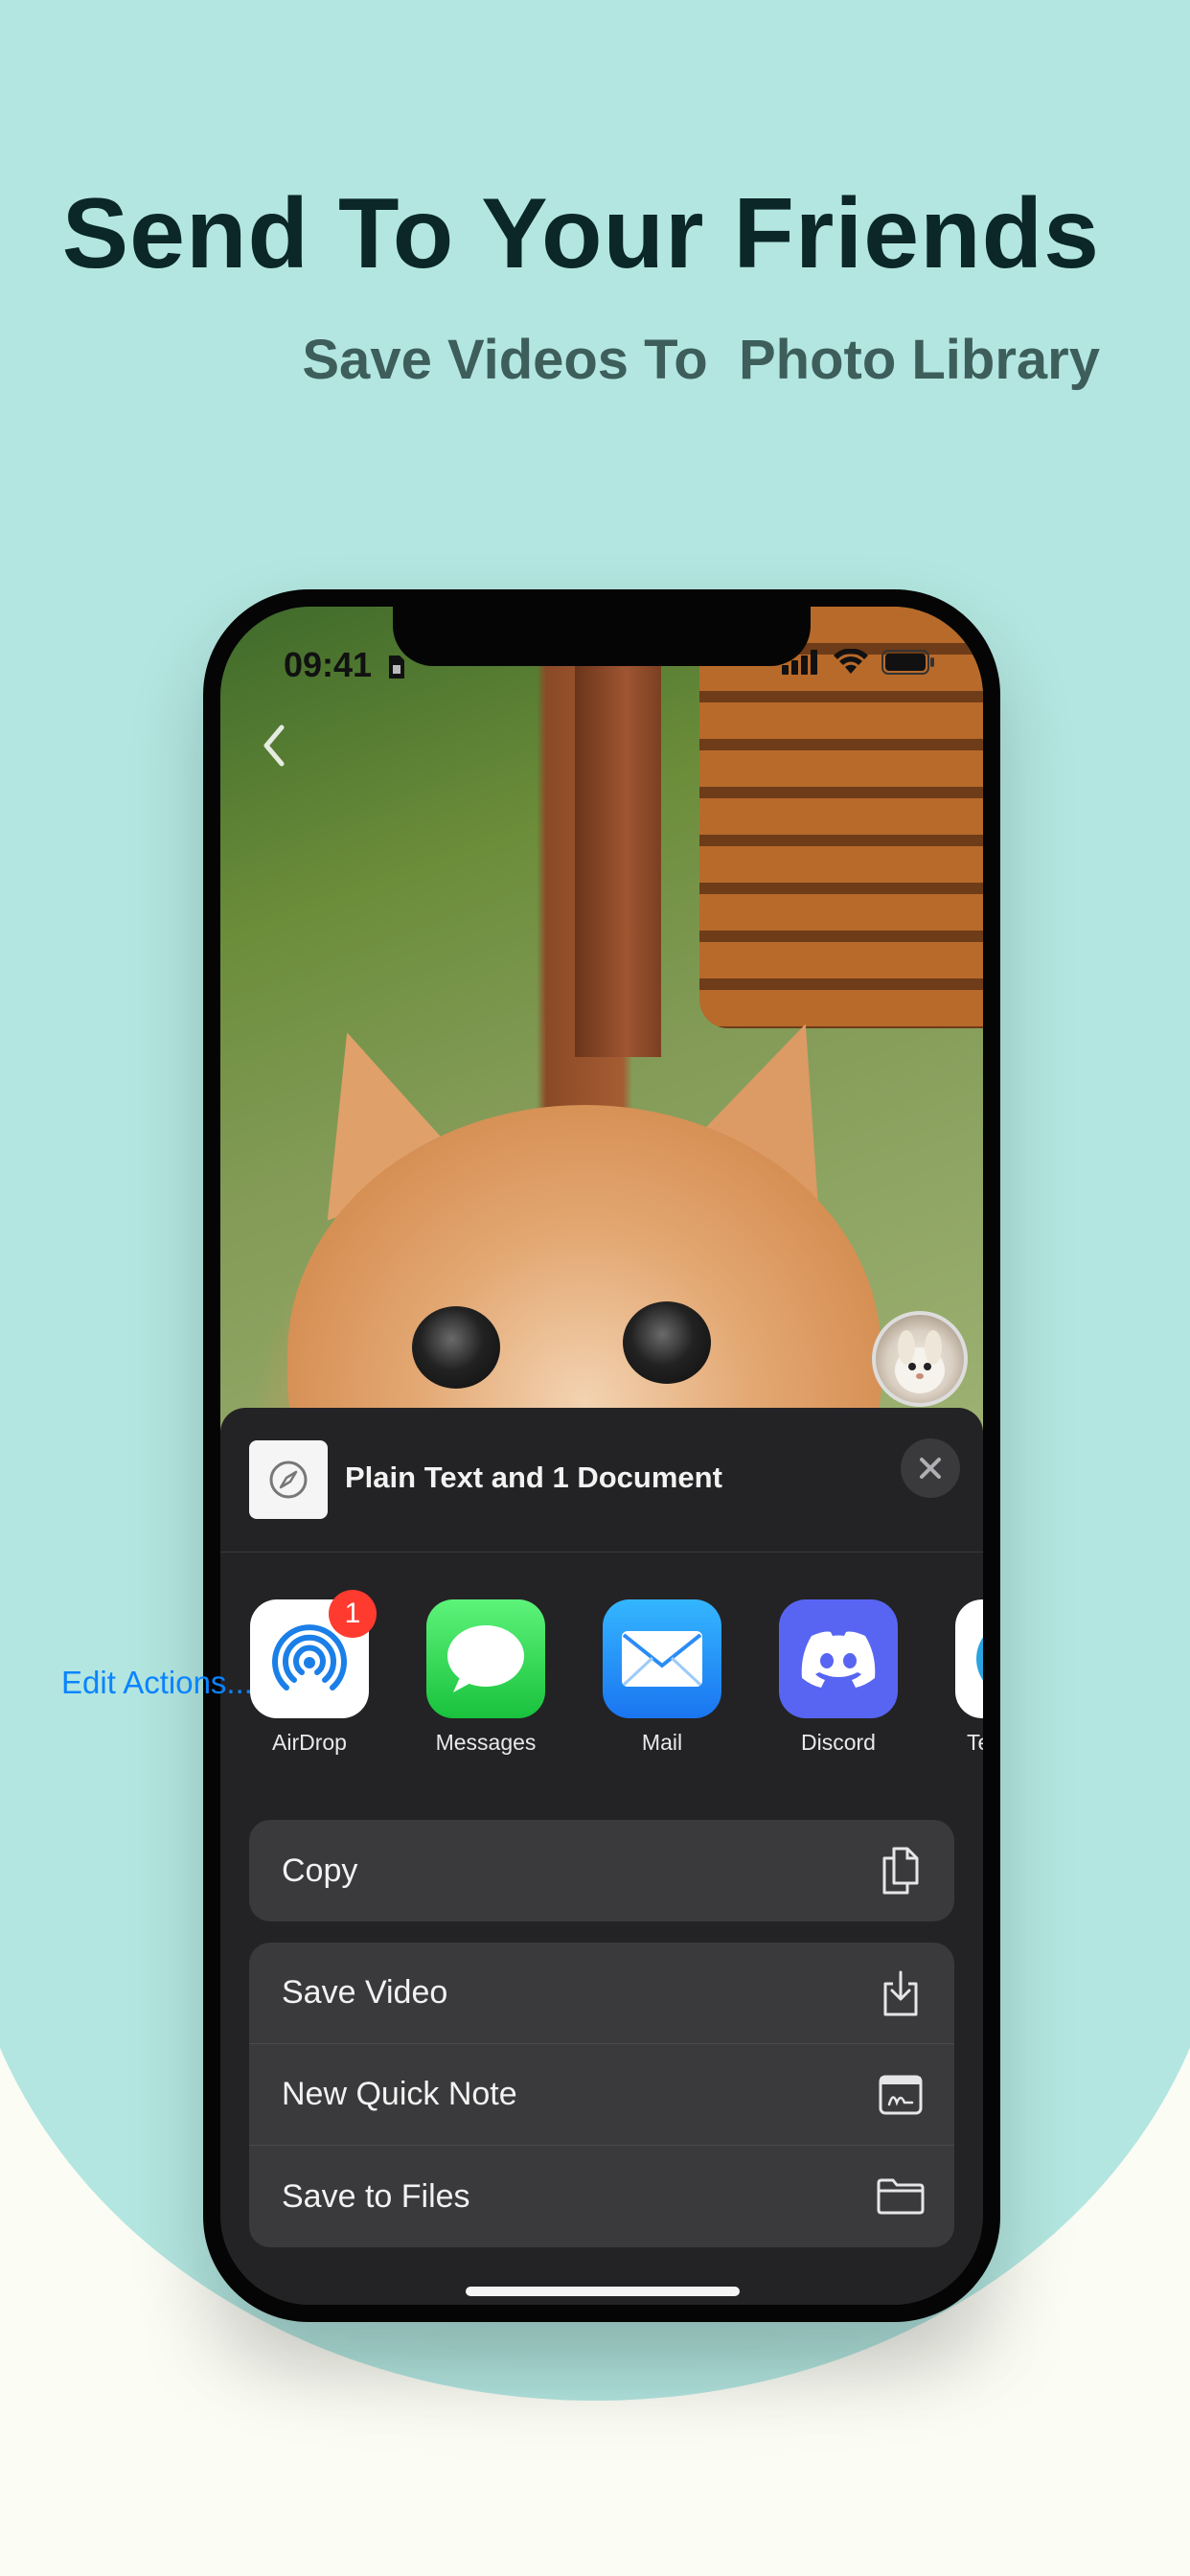 The image size is (1190, 2576). I want to click on save-to-files-action: Save to Files, so click(602, 2196).